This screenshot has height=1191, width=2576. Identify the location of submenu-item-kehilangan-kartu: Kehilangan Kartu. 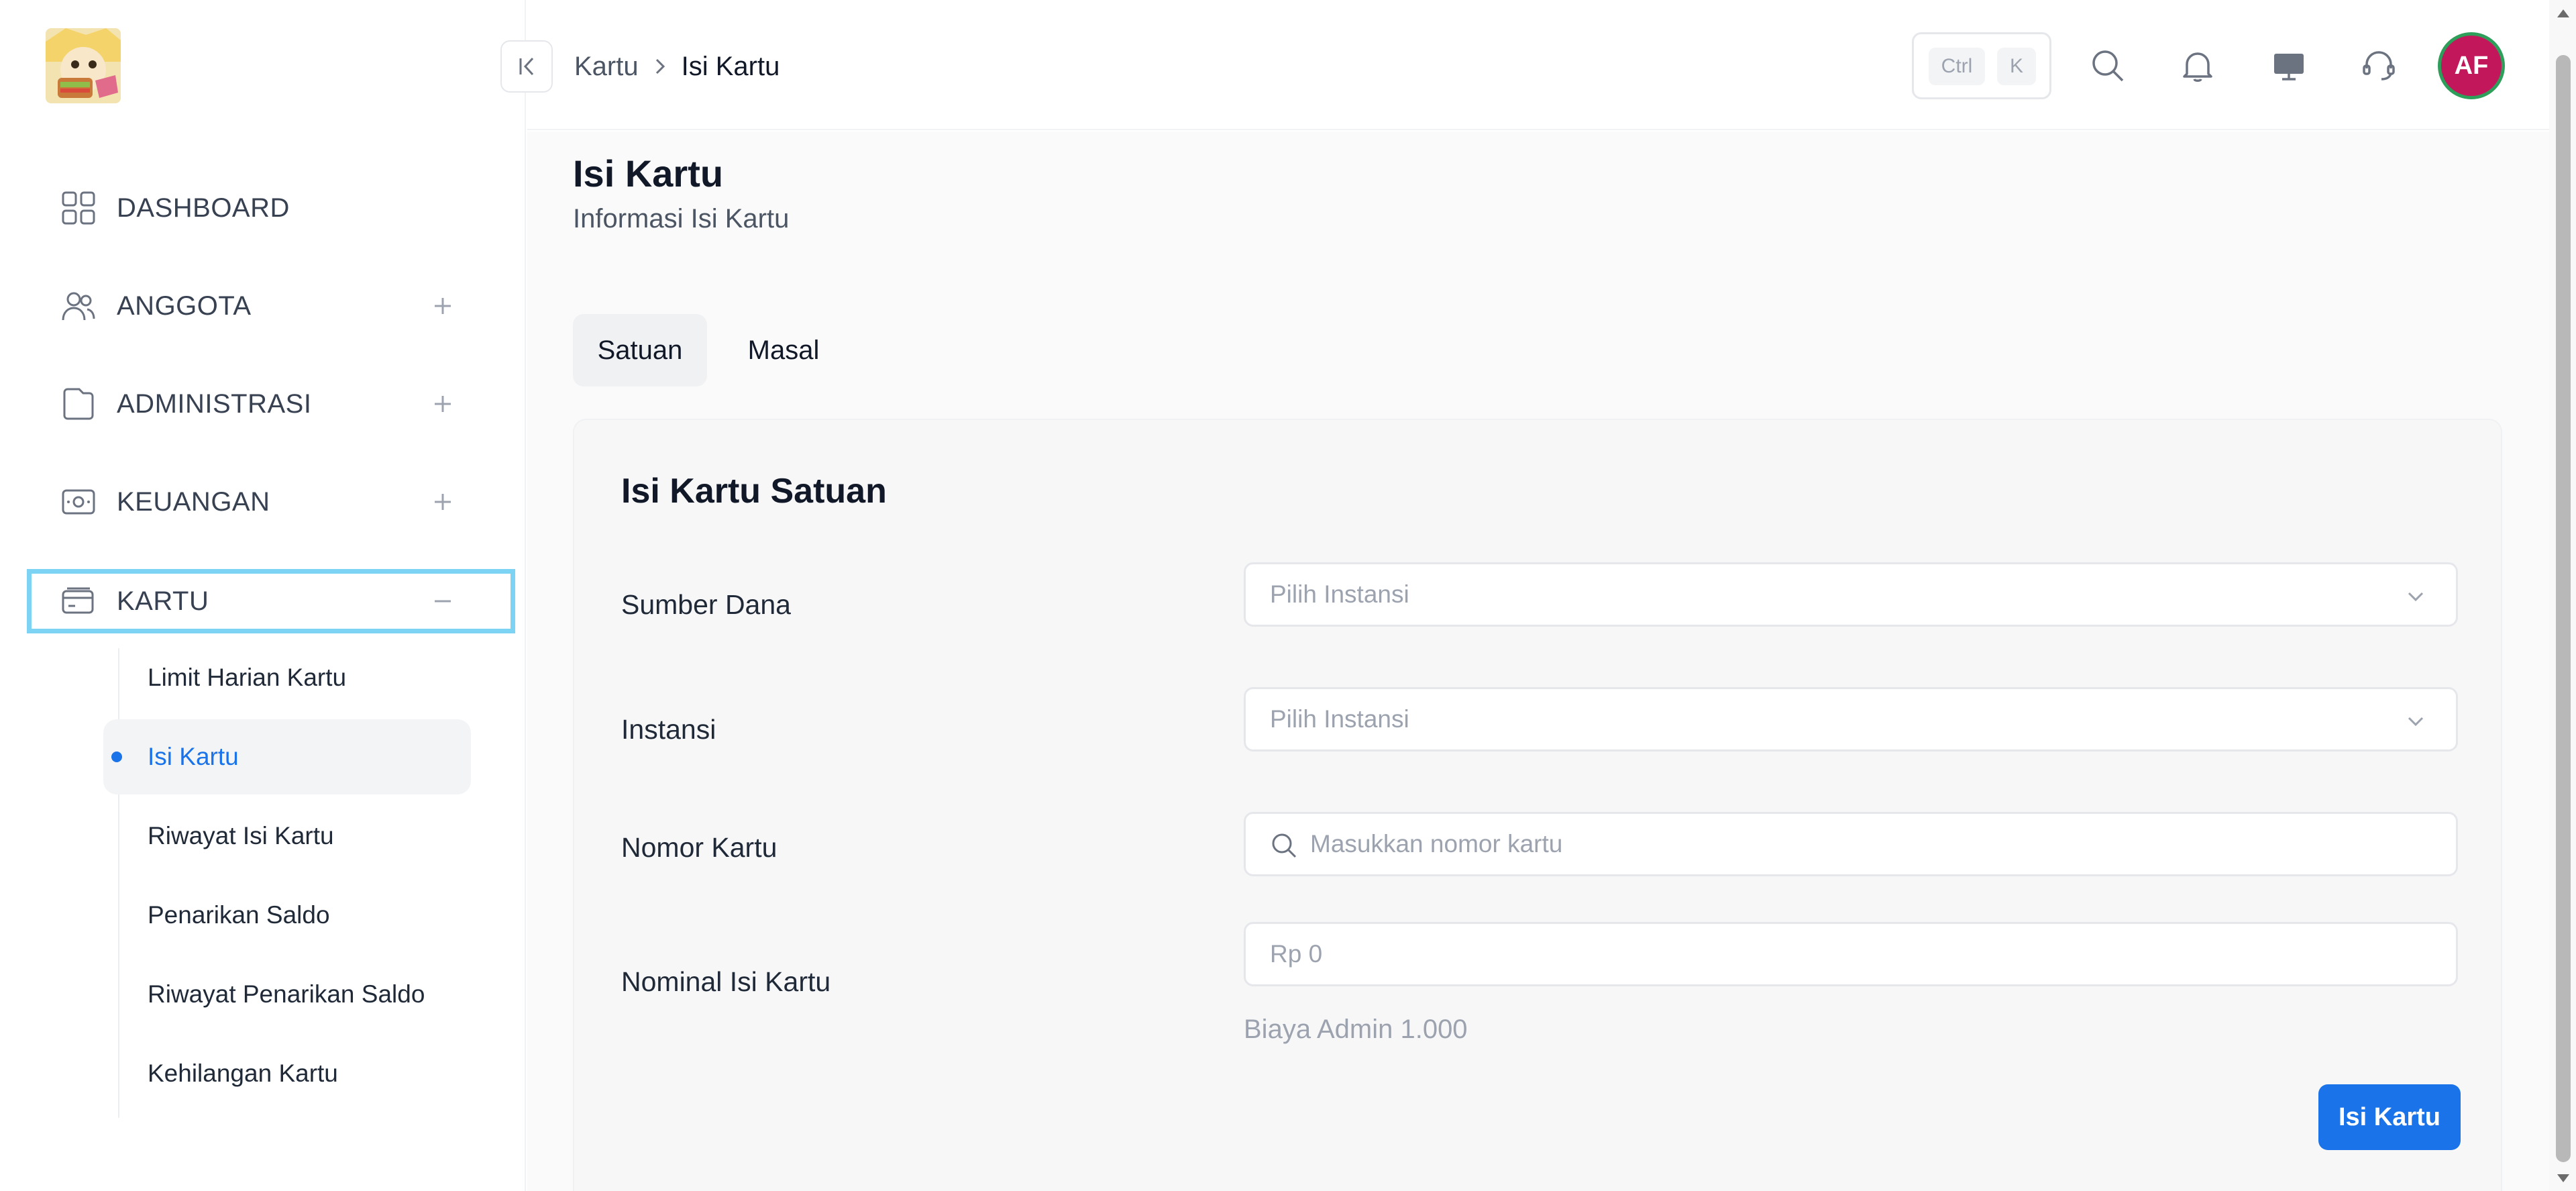
(287, 1073).